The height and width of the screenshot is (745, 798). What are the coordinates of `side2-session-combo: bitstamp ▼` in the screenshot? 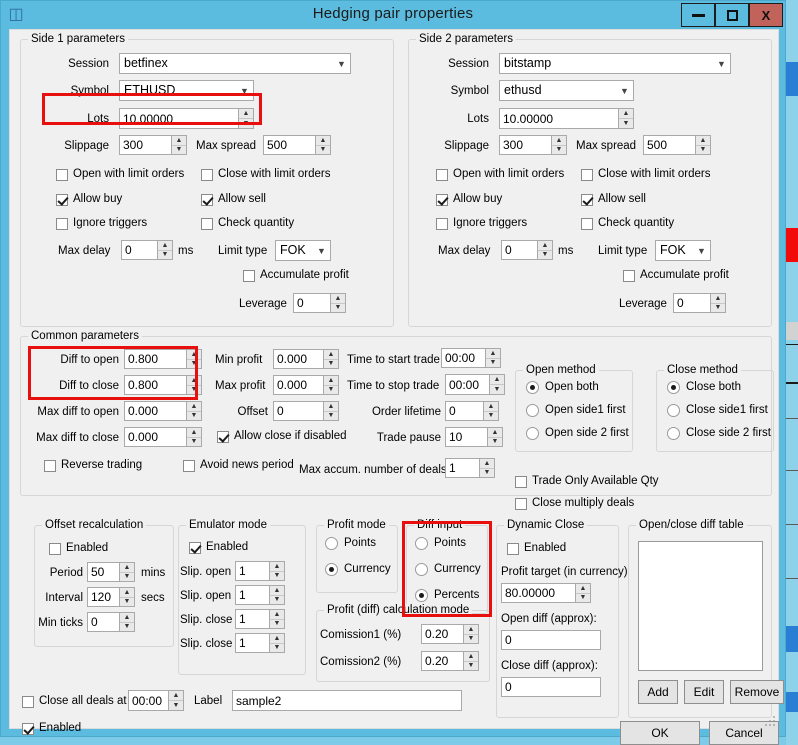 It's located at (615, 63).